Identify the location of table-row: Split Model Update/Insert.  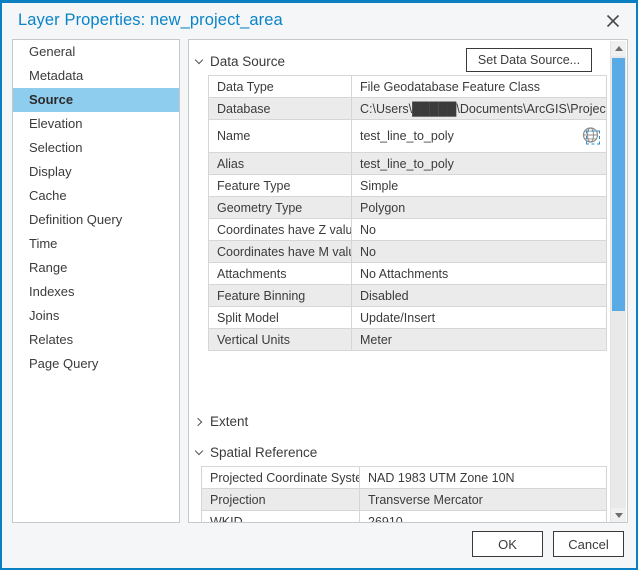
(407, 317).